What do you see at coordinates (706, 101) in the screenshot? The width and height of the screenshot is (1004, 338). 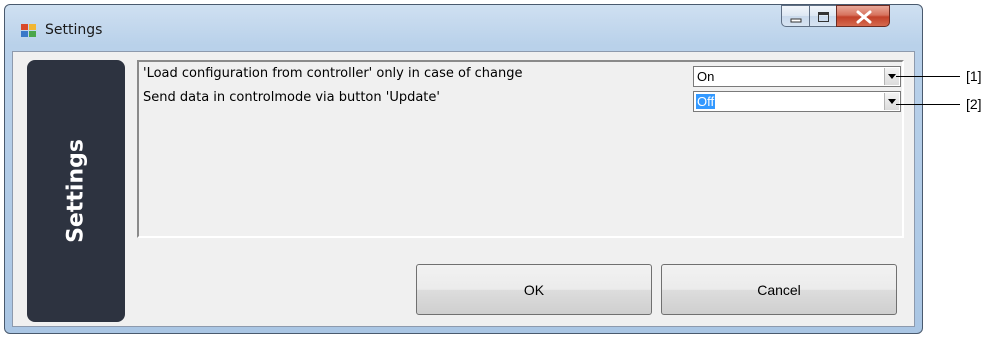 I see `send-data-value: Off` at bounding box center [706, 101].